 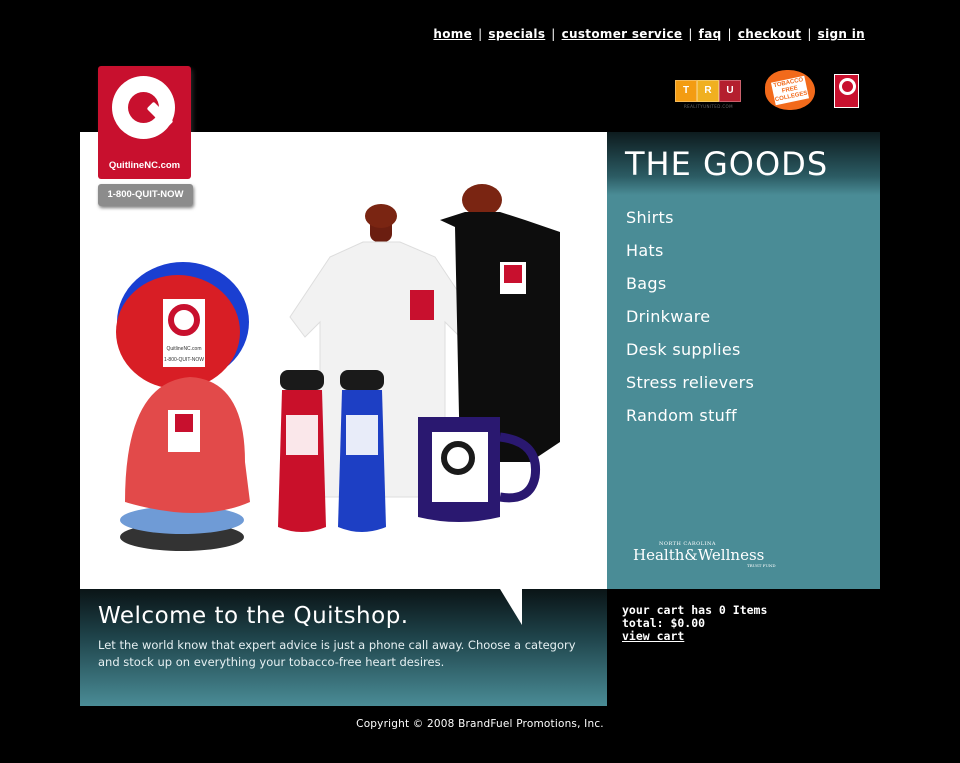 What do you see at coordinates (516, 34) in the screenshot?
I see `nav-specials-link: specials` at bounding box center [516, 34].